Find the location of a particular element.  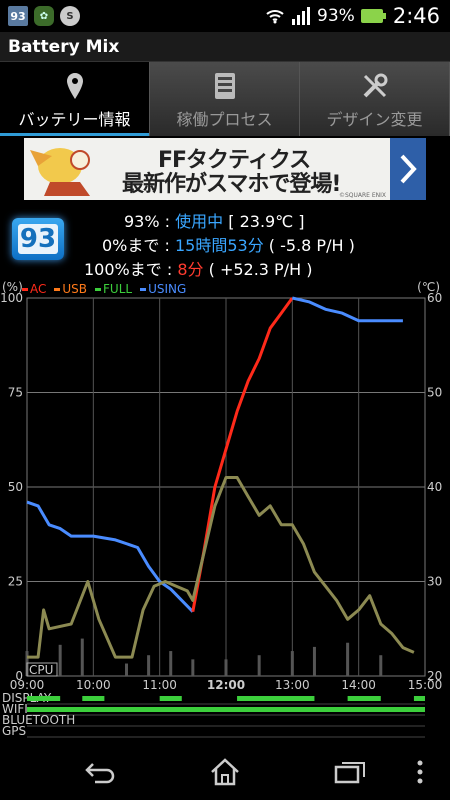

tab-label: デザイン変更 is located at coordinates (374, 119).